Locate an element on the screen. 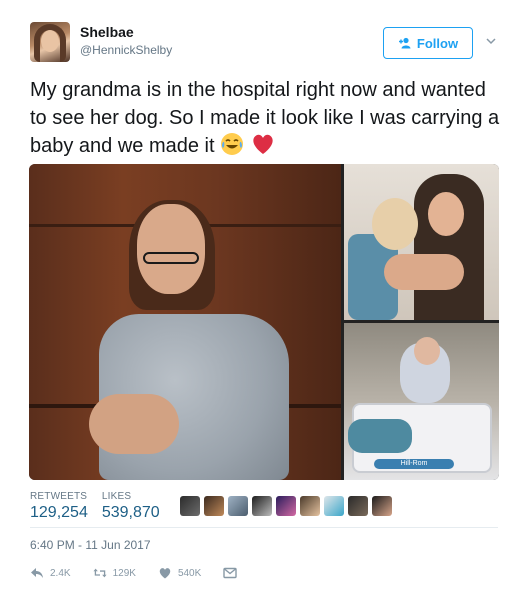 The height and width of the screenshot is (590, 529). user-handle: @HennickShelby is located at coordinates (126, 50).